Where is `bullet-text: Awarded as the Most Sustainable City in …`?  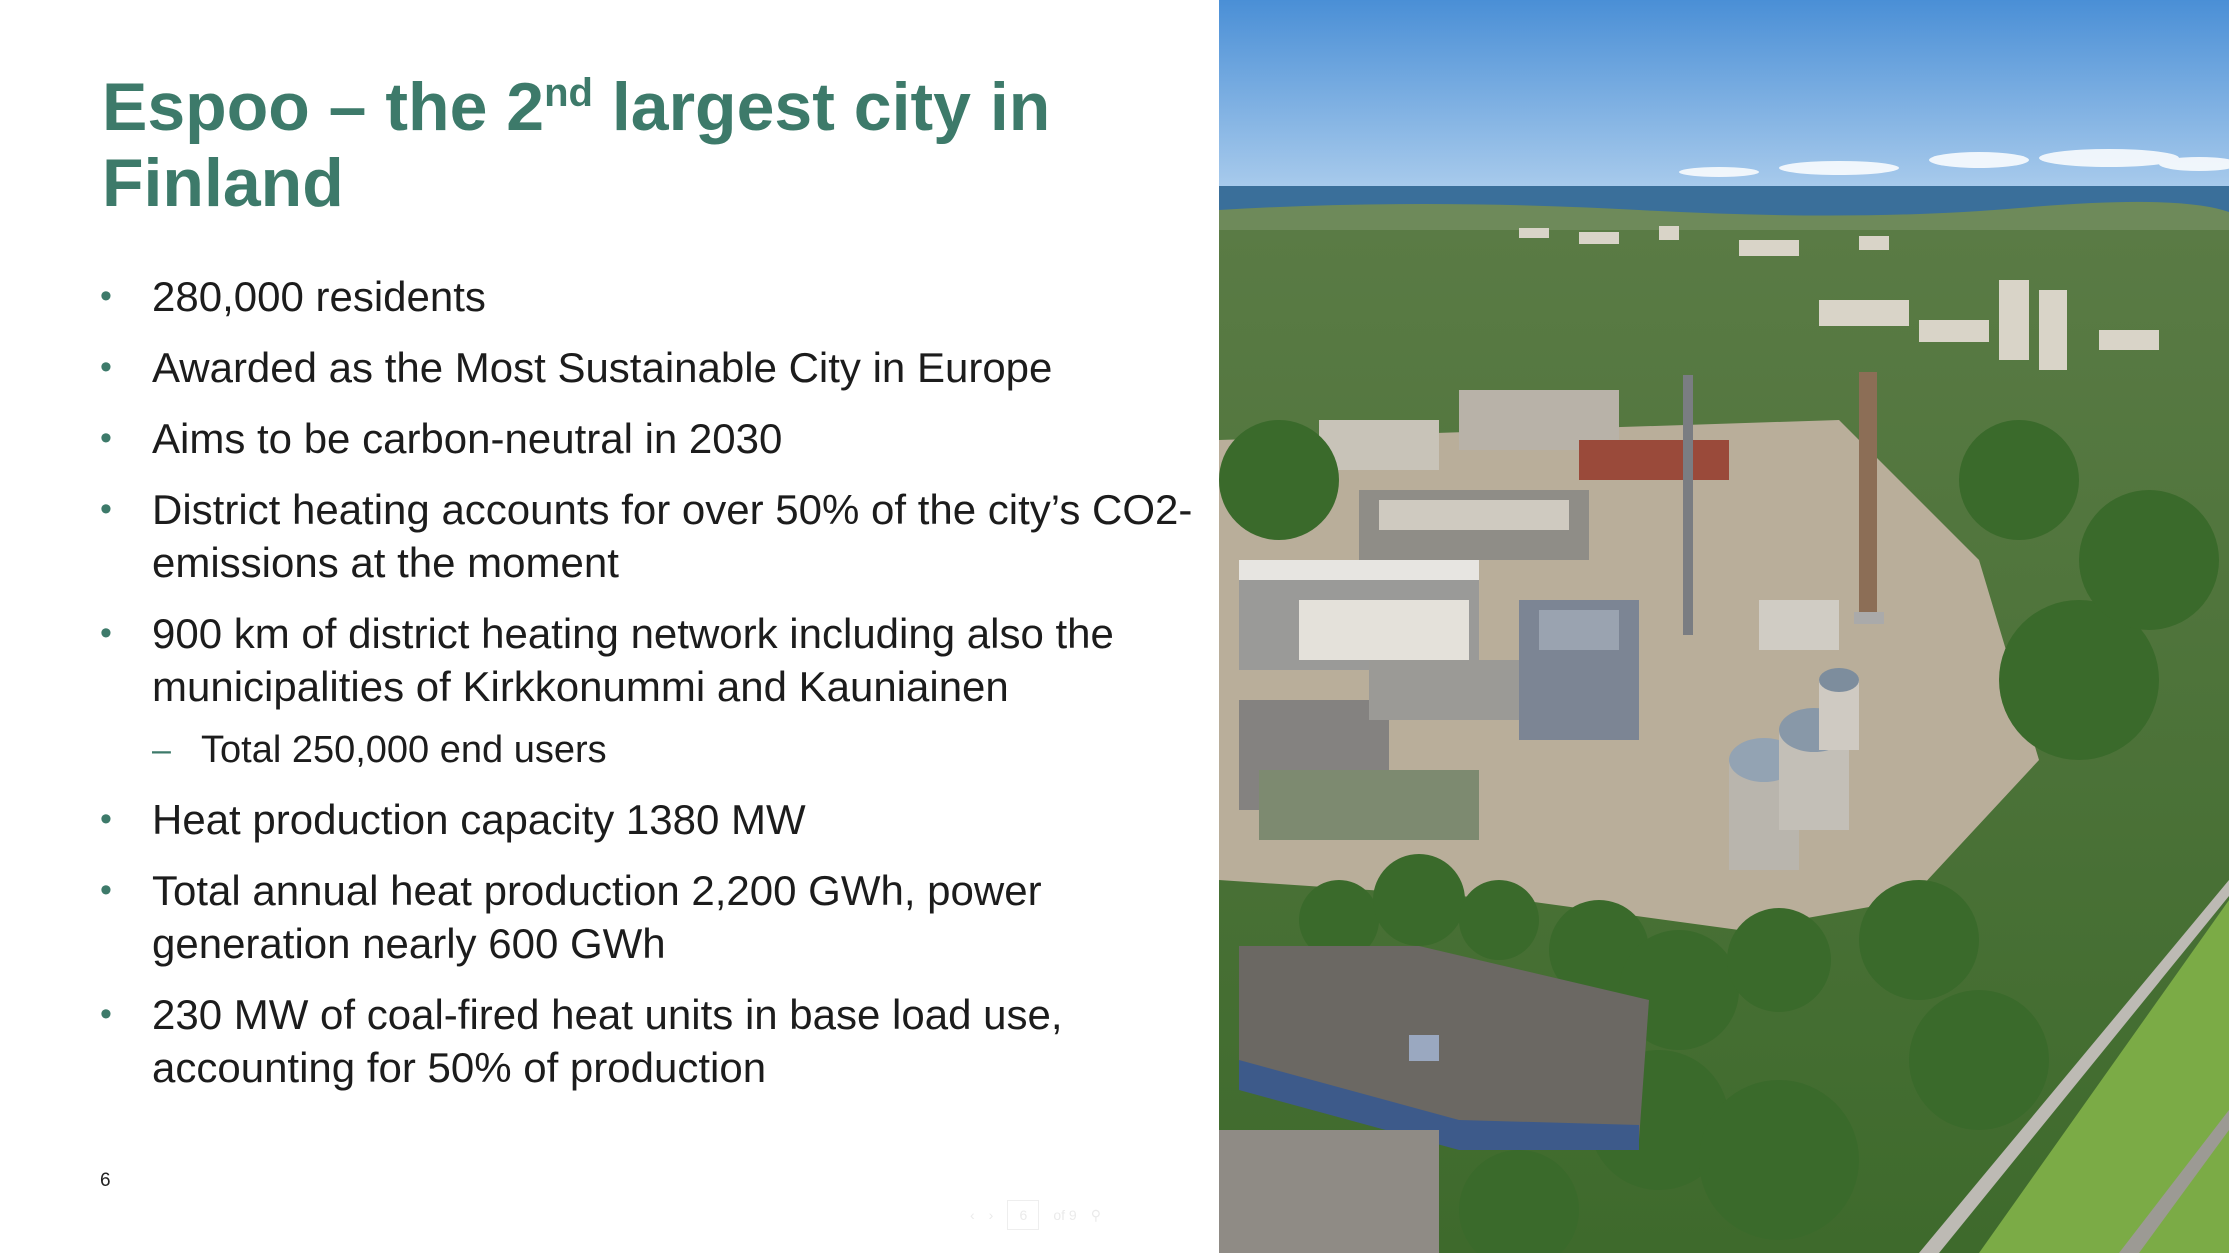
bullet-text: Awarded as the Most Sustainable City in … is located at coordinates (602, 367).